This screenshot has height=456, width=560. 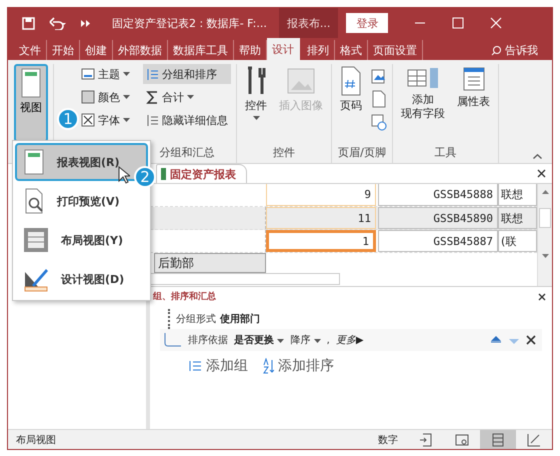 I want to click on hide-details-icon, so click(x=152, y=120).